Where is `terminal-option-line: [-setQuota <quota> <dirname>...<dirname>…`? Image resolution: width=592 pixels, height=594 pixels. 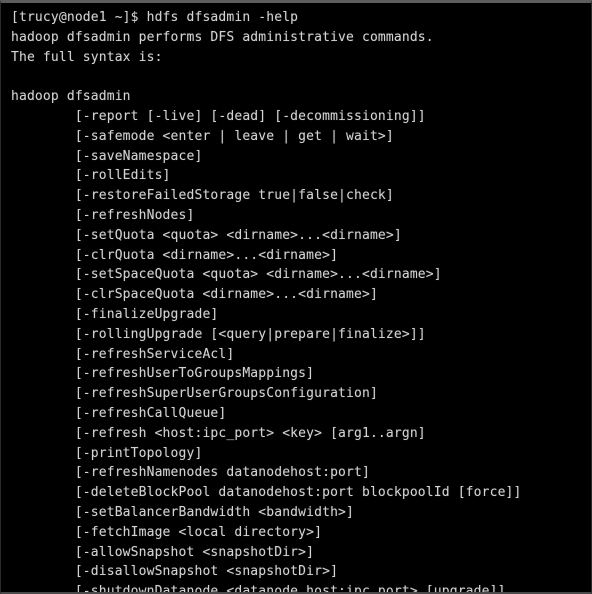
terminal-option-line: [-setQuota <quota> <dirname>...<dirname>… is located at coordinates (206, 235).